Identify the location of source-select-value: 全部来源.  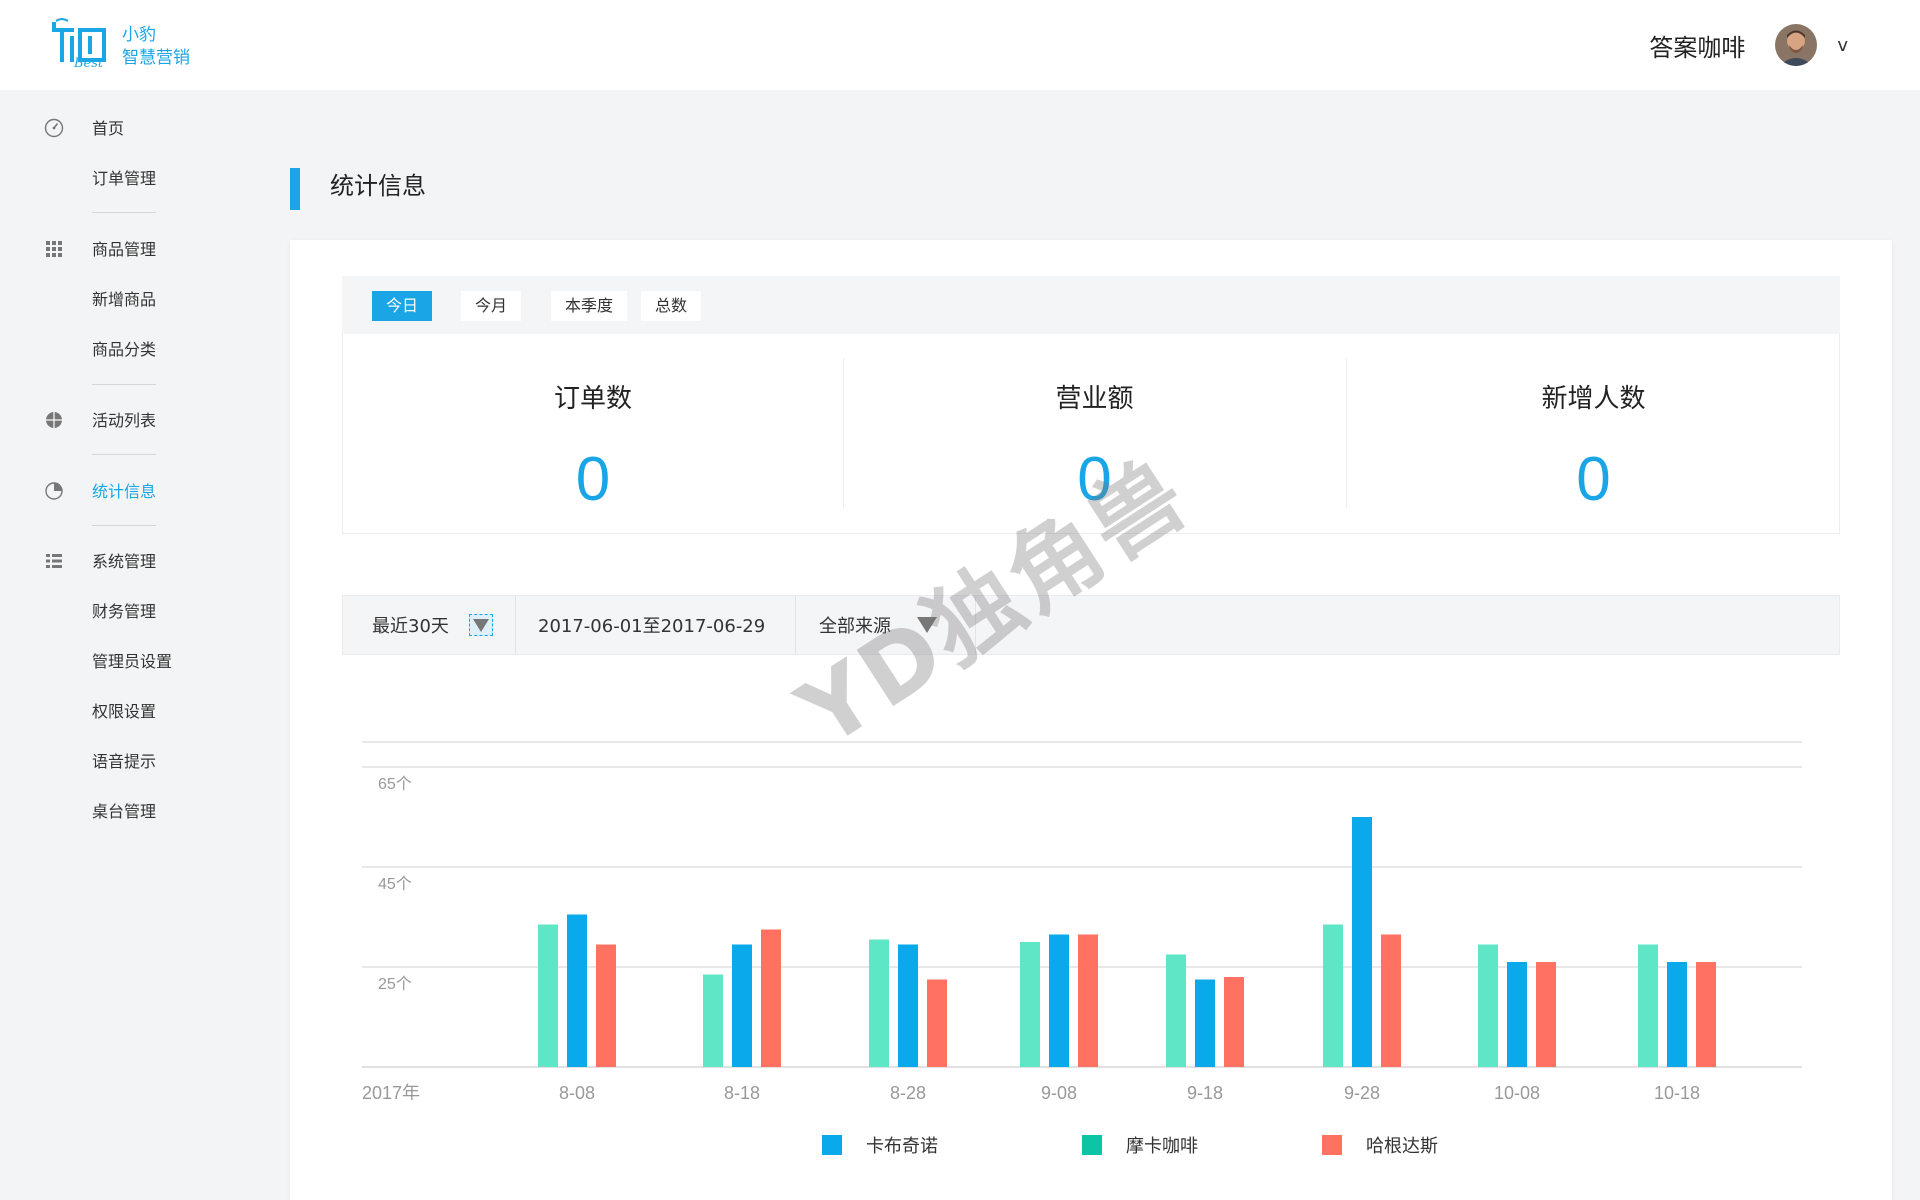
(855, 626).